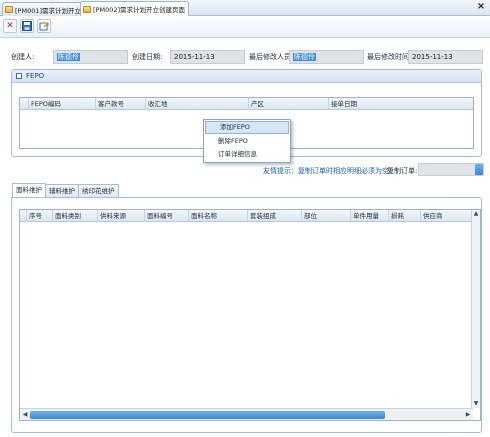 The width and height of the screenshot is (490, 437). Describe the element at coordinates (261, 216) in the screenshot. I see `detail-column: 套装组成` at that location.